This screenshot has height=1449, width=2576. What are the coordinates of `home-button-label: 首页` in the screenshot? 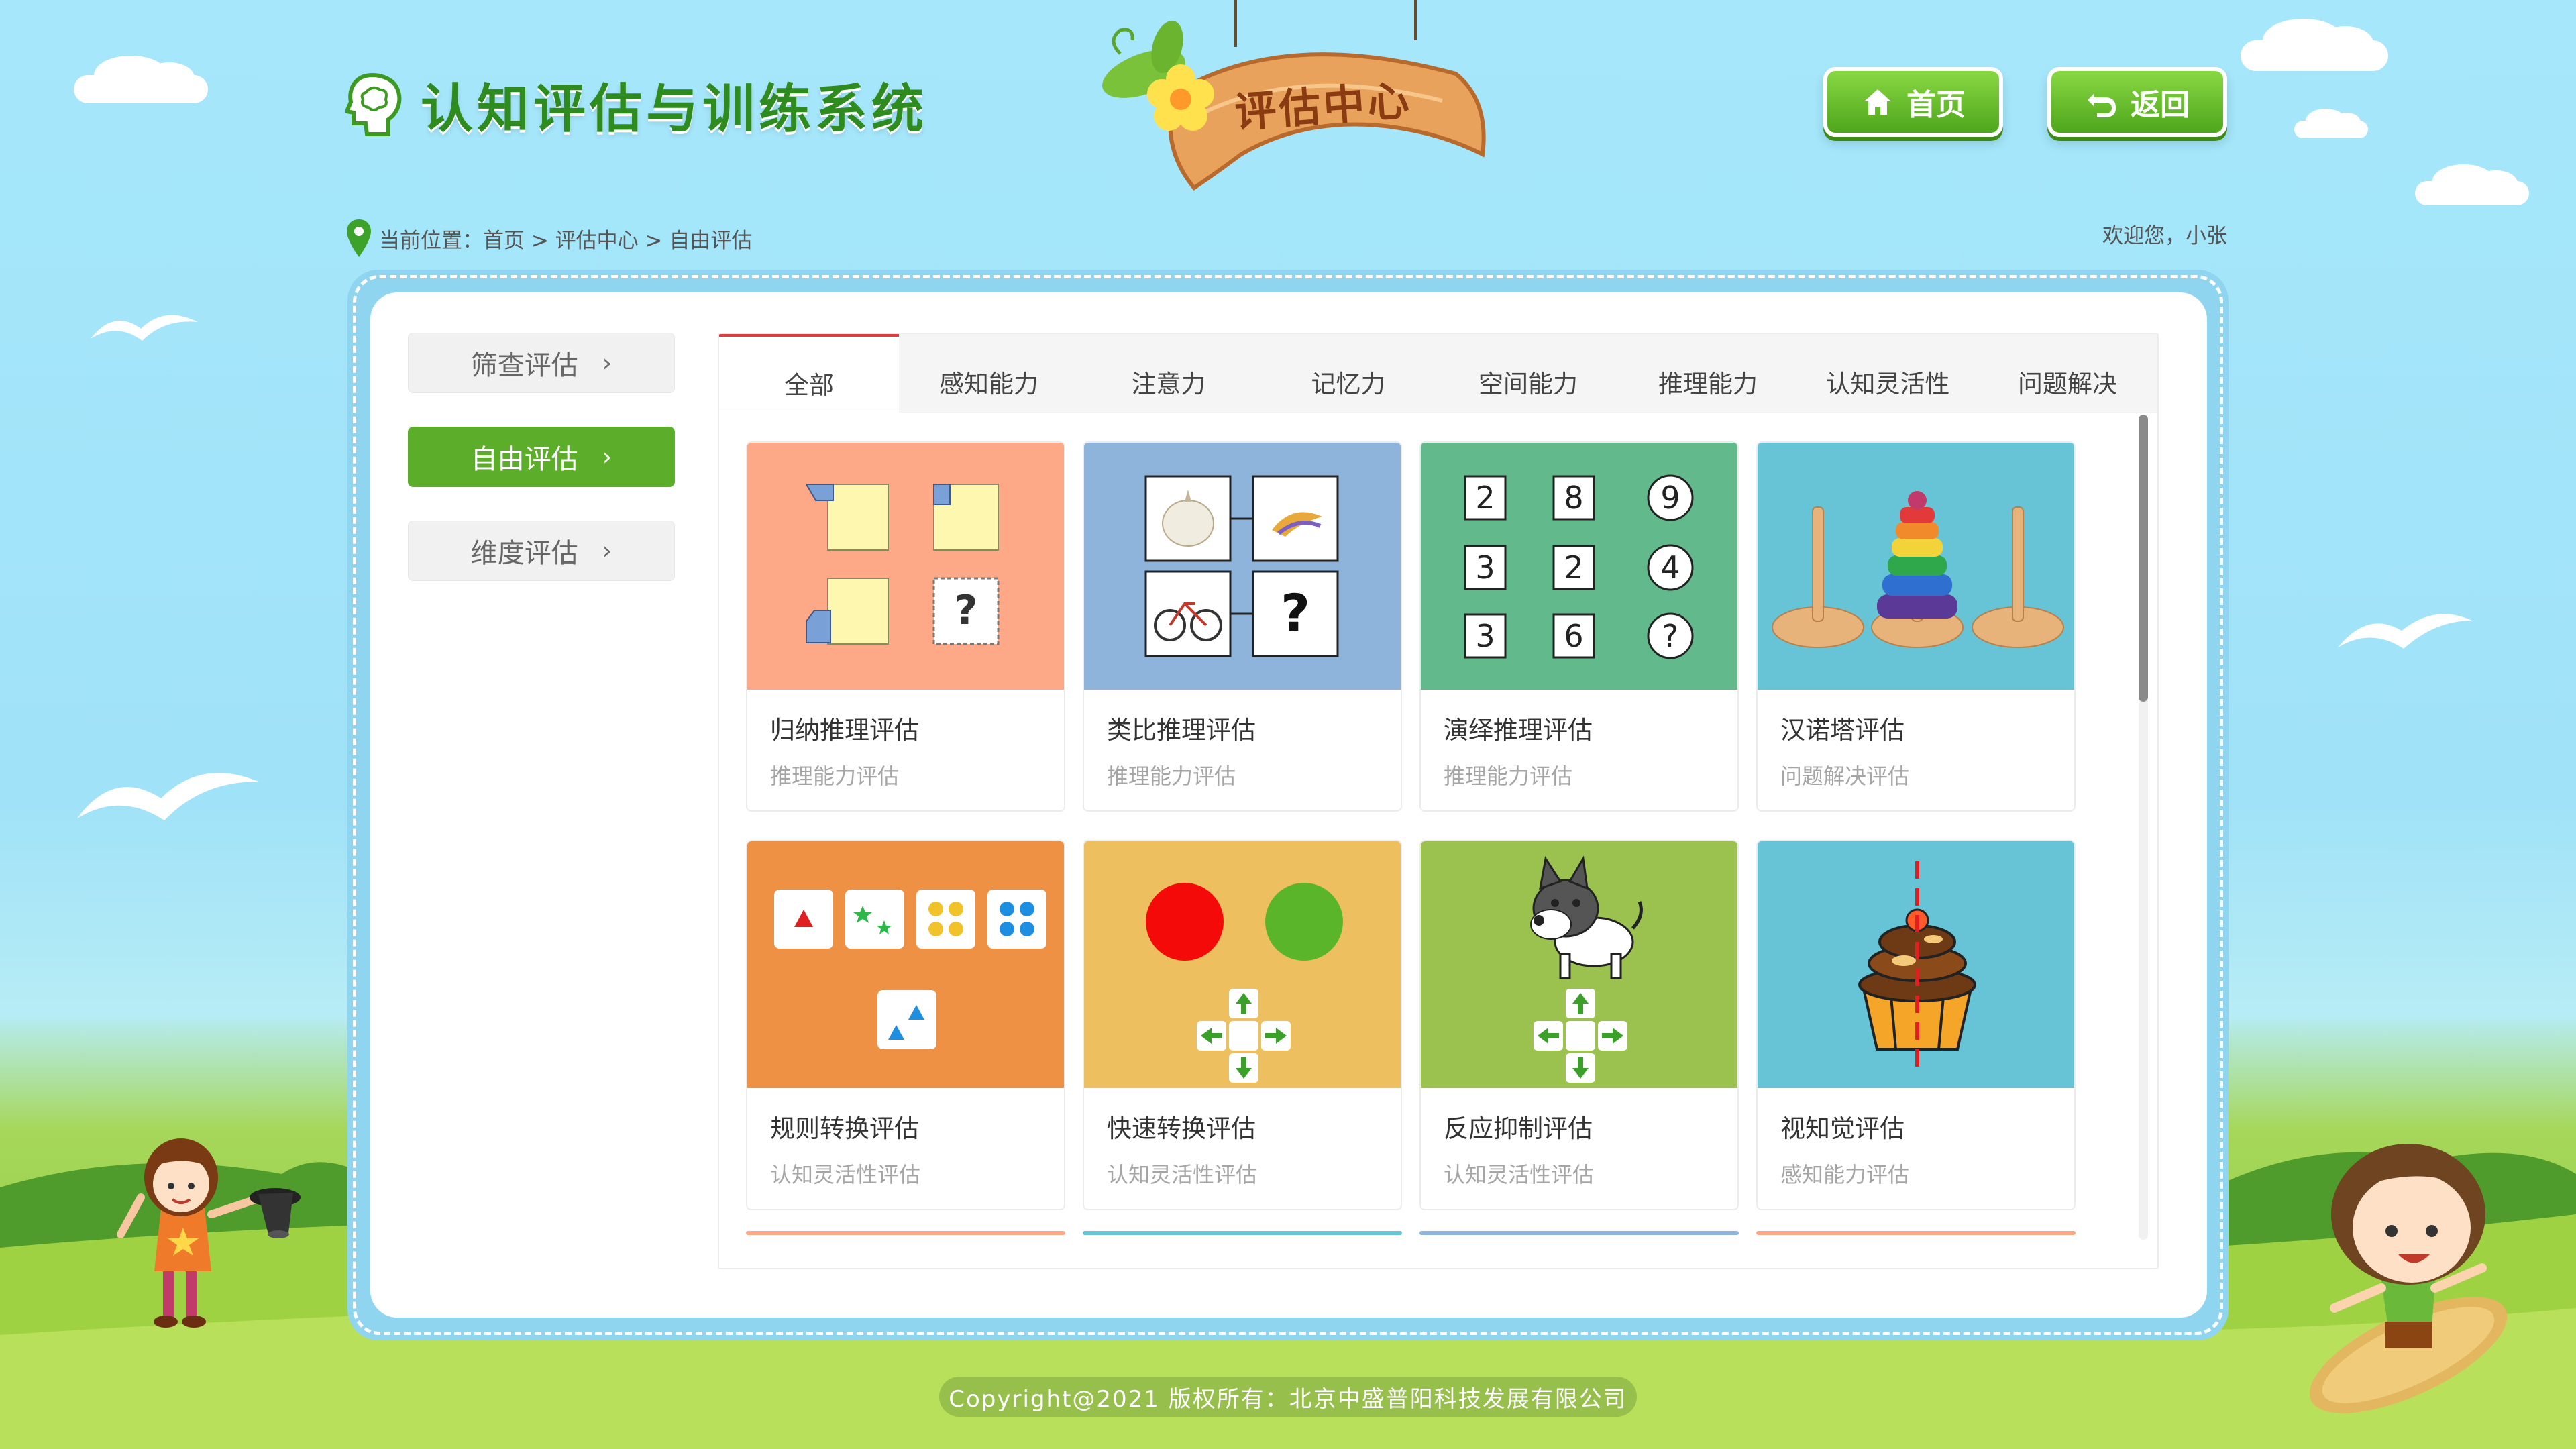 It's located at (1936, 105).